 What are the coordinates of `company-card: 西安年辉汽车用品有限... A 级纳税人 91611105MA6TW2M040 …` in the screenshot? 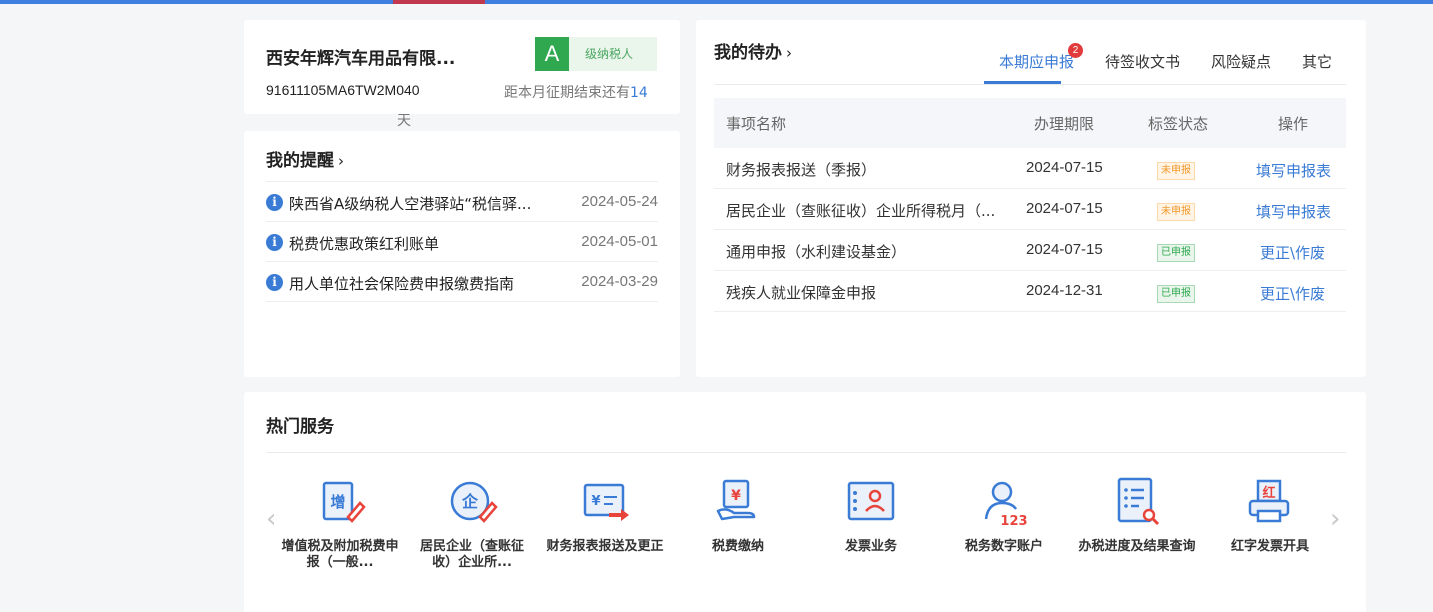 It's located at (462, 67).